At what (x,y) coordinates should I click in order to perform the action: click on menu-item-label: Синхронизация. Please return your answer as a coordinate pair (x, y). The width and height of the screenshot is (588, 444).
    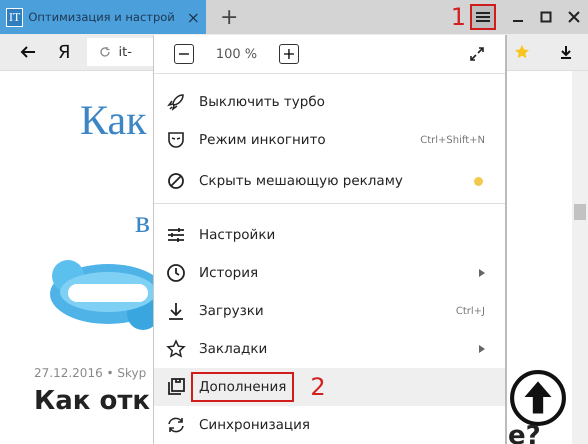
    Looking at the image, I should click on (254, 425).